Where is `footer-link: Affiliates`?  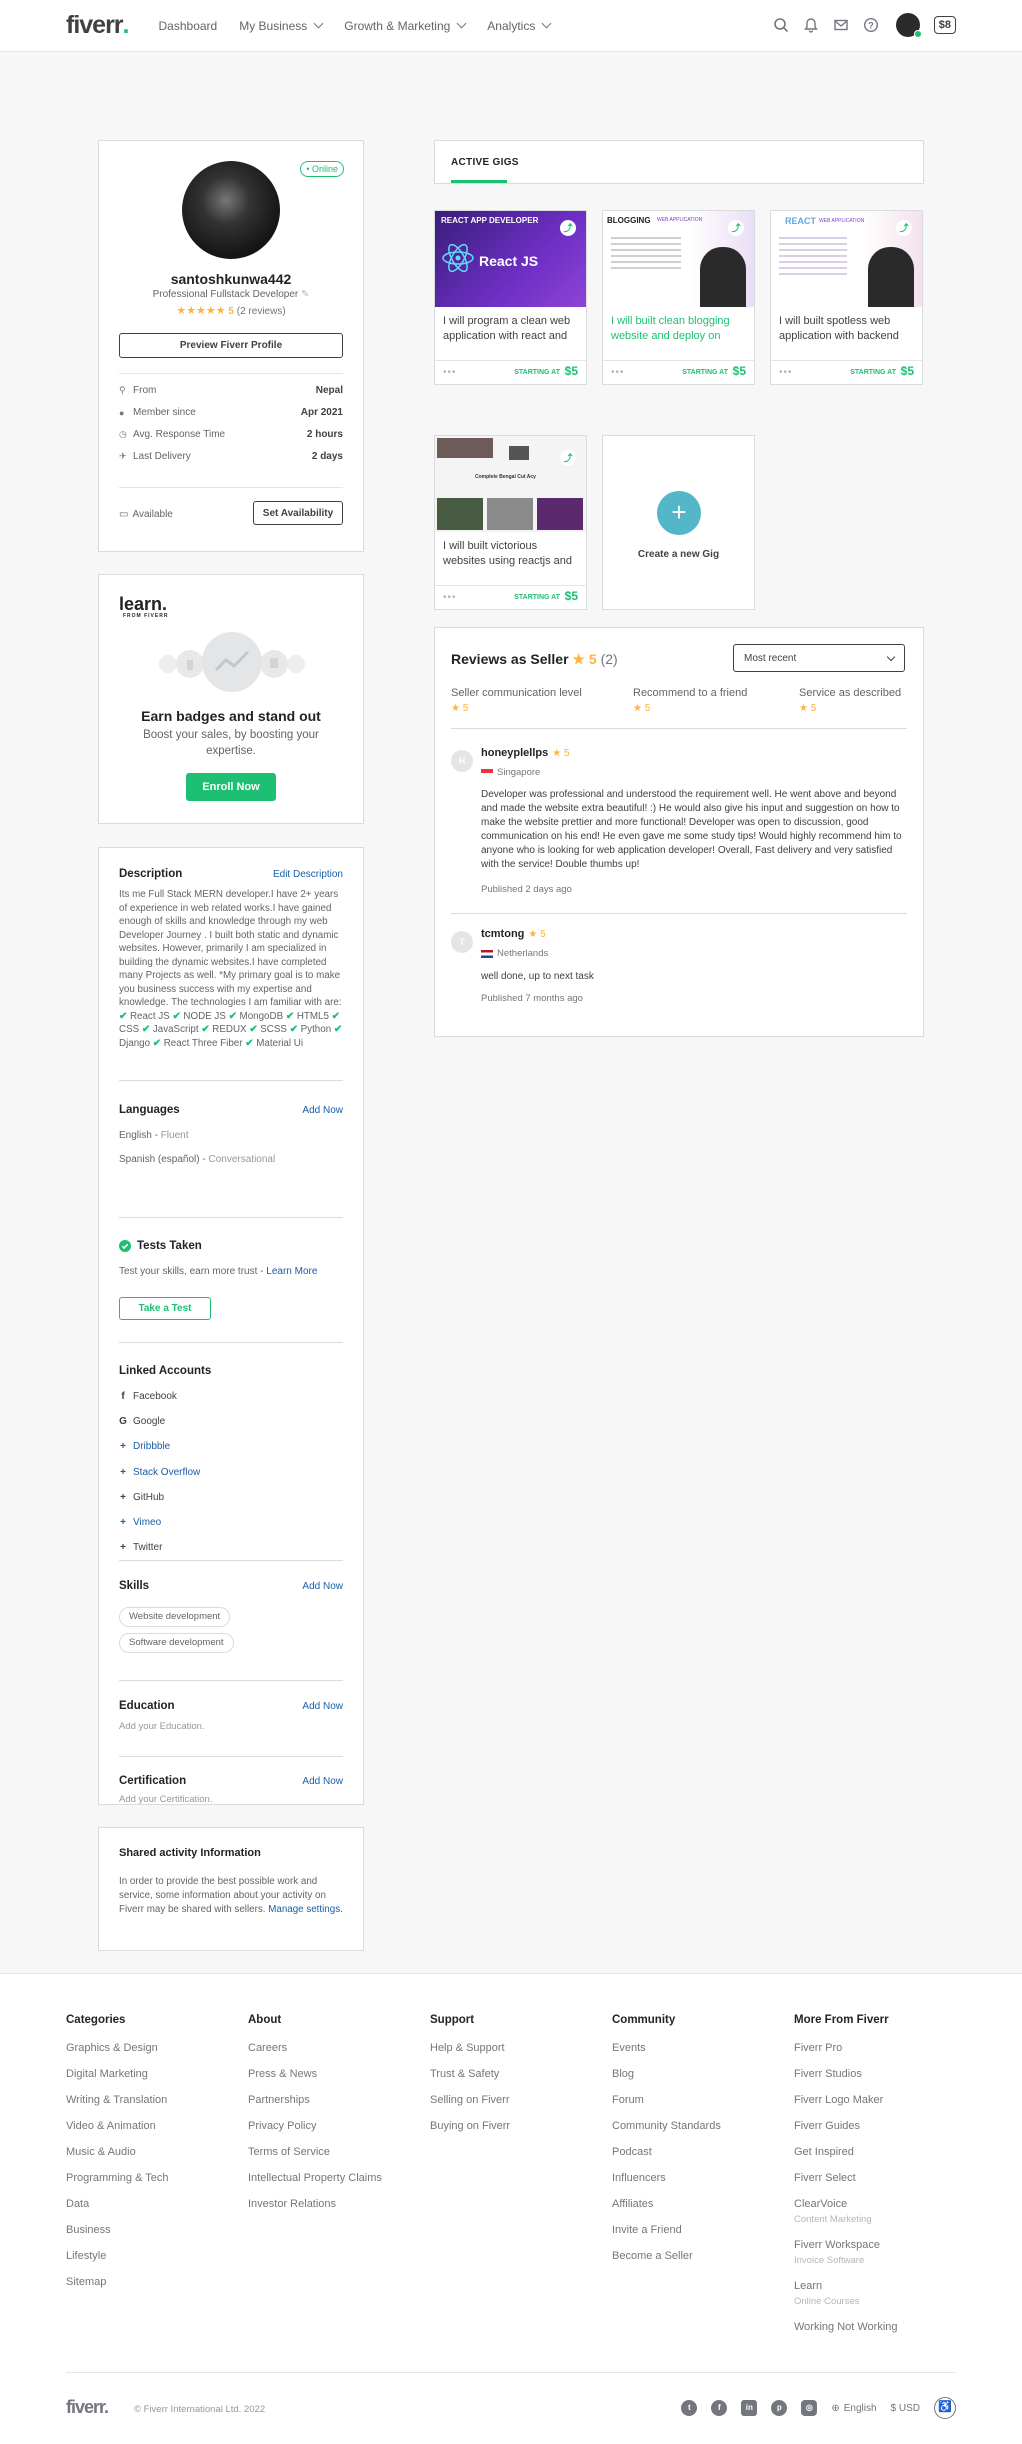 footer-link: Affiliates is located at coordinates (666, 2204).